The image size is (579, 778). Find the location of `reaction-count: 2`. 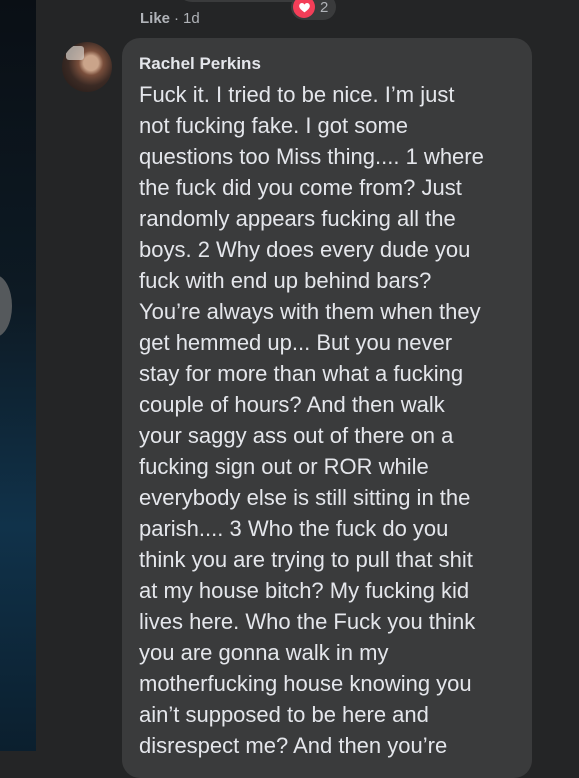

reaction-count: 2 is located at coordinates (324, 8).